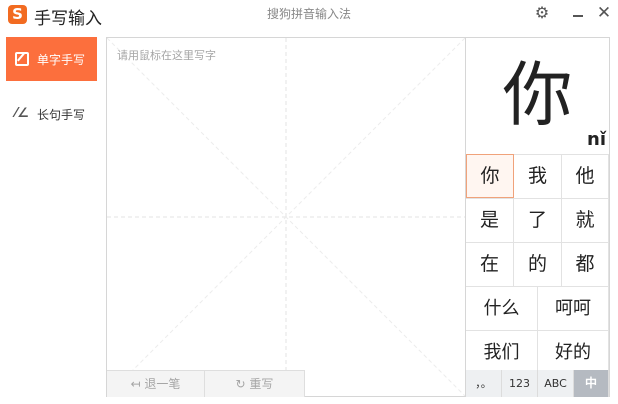 The width and height of the screenshot is (618, 404). Describe the element at coordinates (585, 176) in the screenshot. I see `candidate-char: 他` at that location.